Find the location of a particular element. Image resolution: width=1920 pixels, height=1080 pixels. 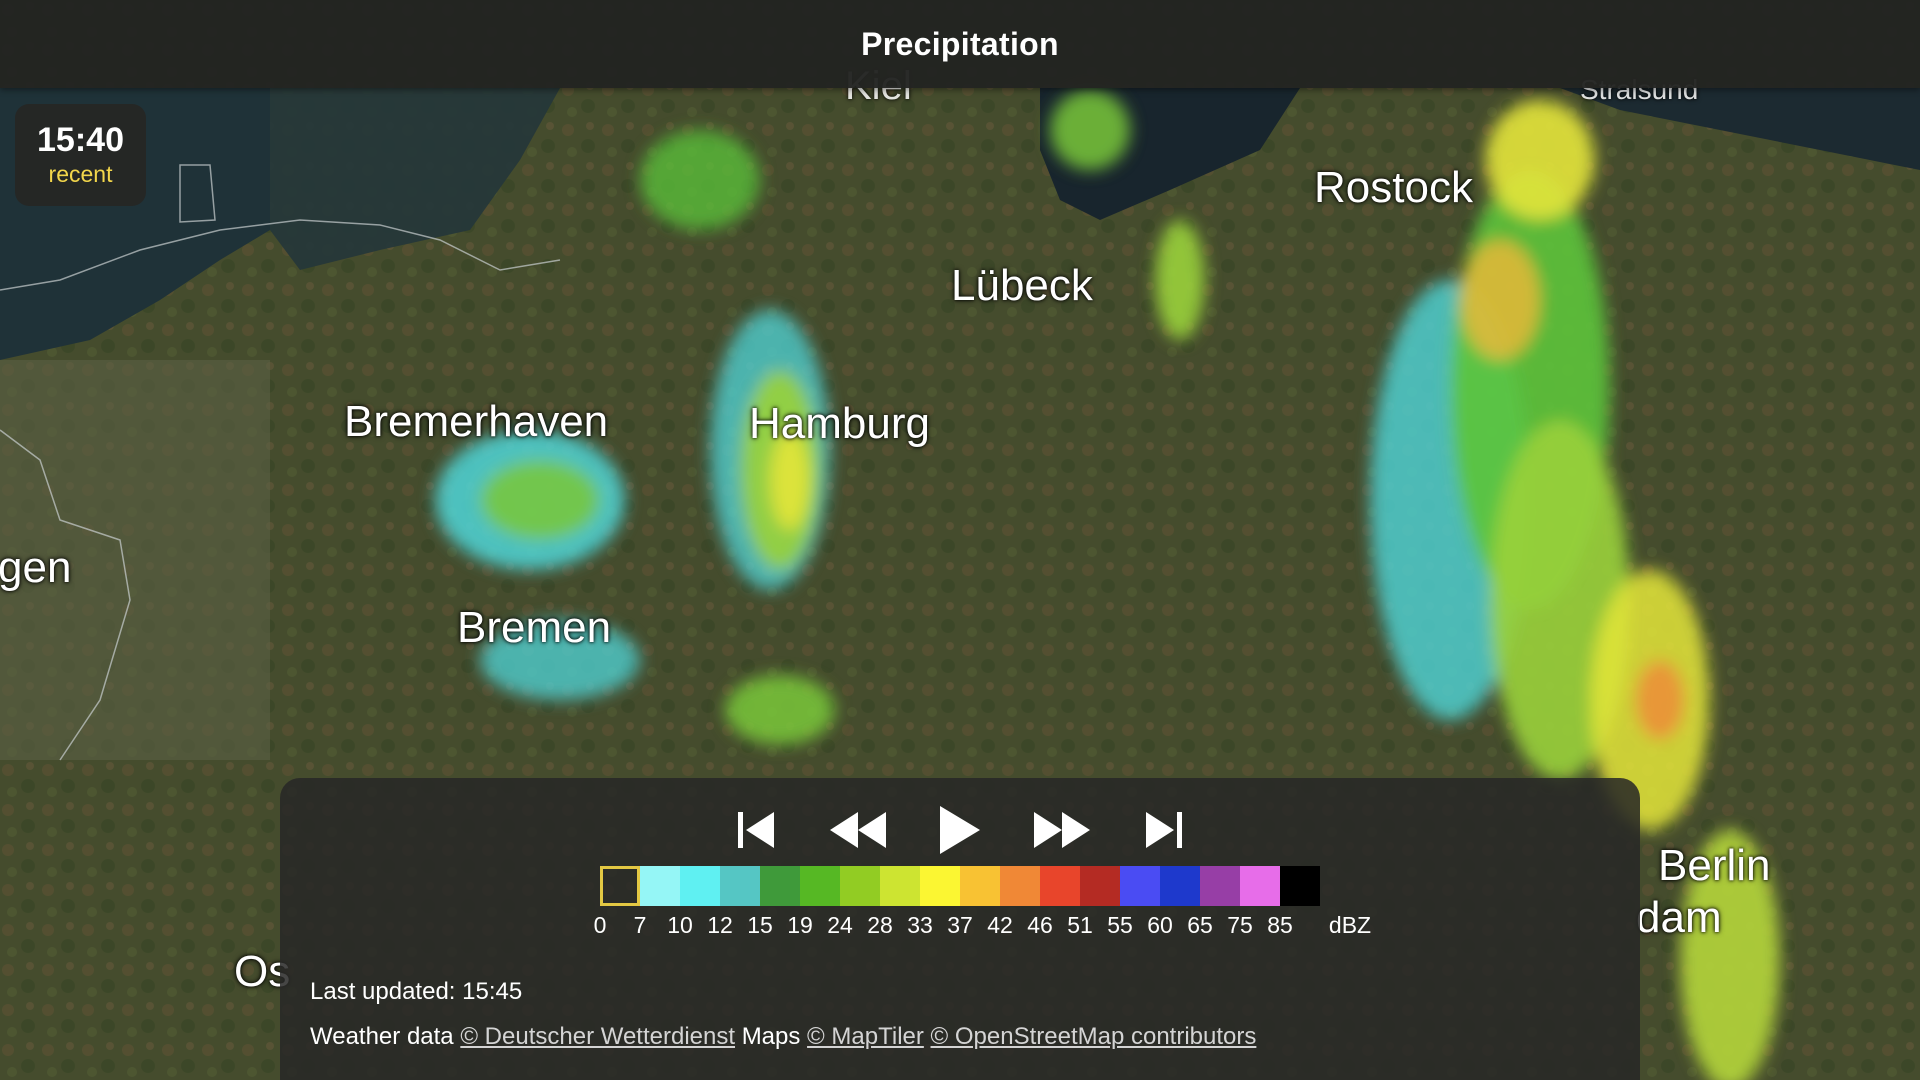

header-bar: Precipitation is located at coordinates (960, 44).